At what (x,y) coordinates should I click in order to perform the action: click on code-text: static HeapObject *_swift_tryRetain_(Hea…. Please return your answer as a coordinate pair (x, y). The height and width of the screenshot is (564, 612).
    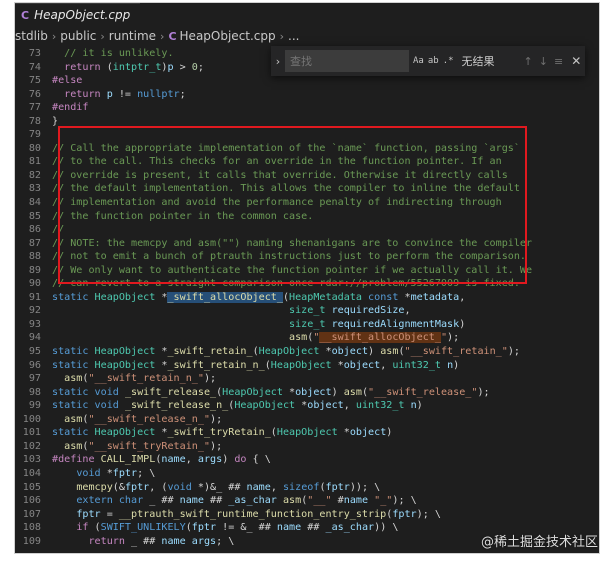
    Looking at the image, I should click on (222, 433).